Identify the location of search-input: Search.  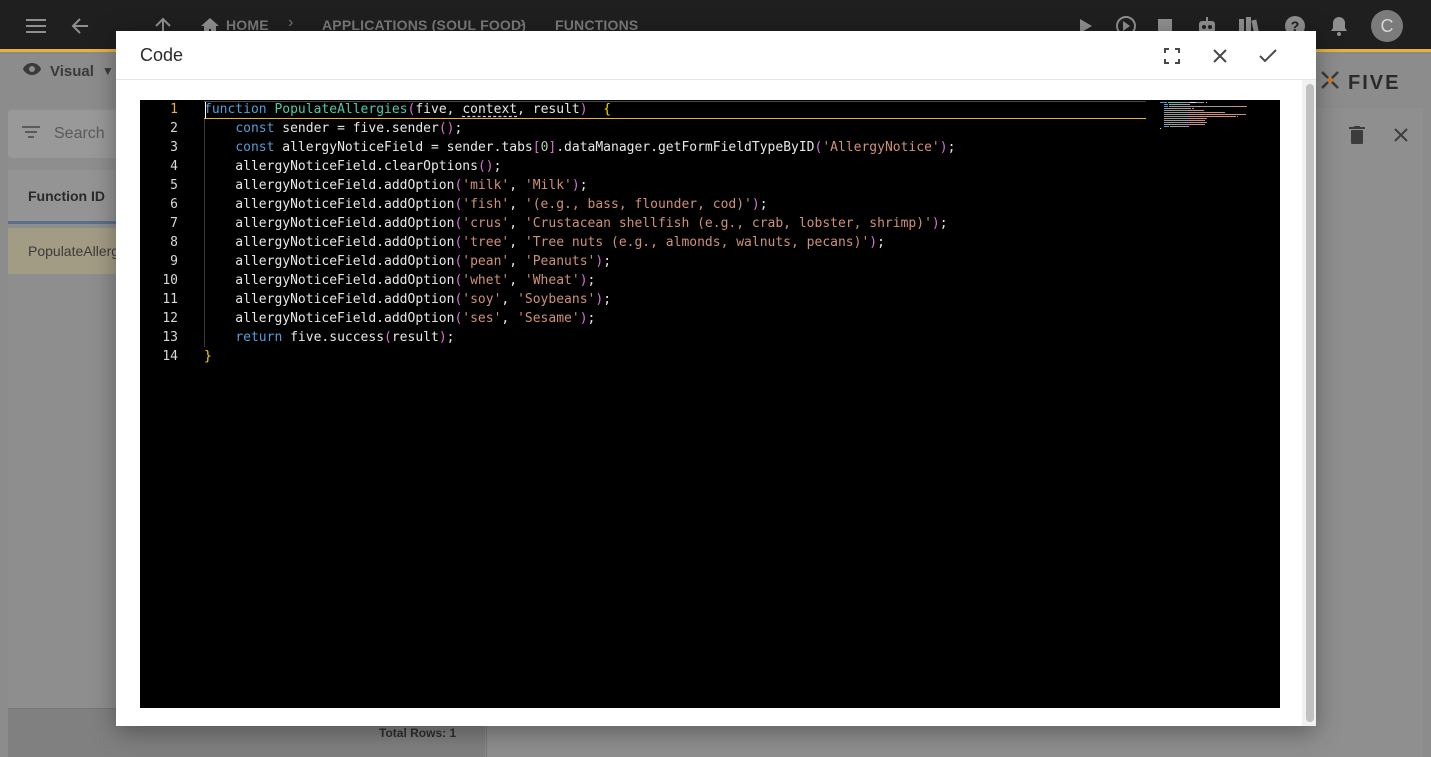
(67, 134).